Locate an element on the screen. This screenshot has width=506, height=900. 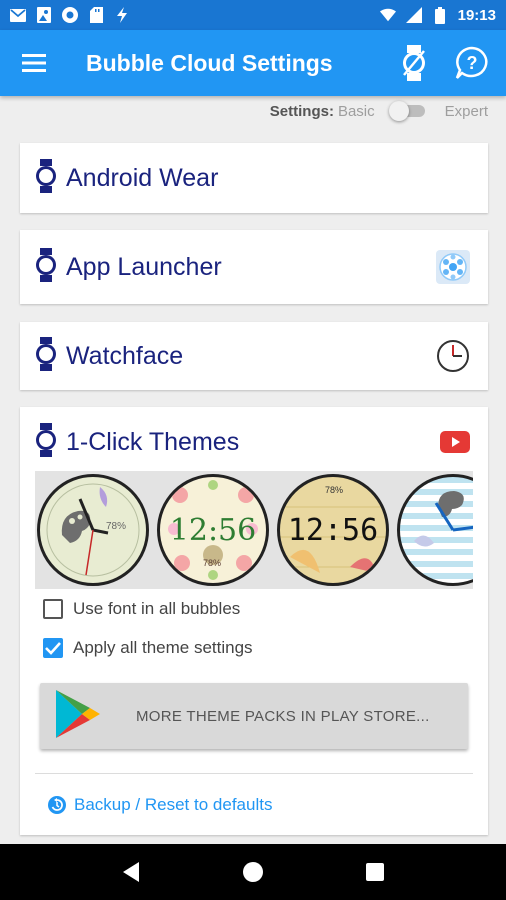
flash-icon is located at coordinates (122, 15).